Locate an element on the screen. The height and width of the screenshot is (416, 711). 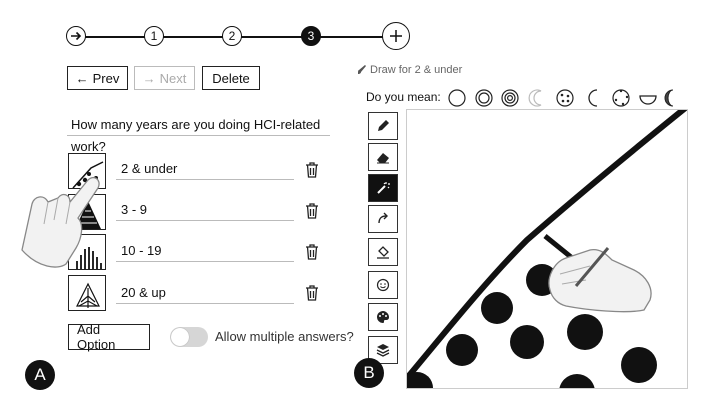
option-text: 20 & up is located at coordinates (205, 293).